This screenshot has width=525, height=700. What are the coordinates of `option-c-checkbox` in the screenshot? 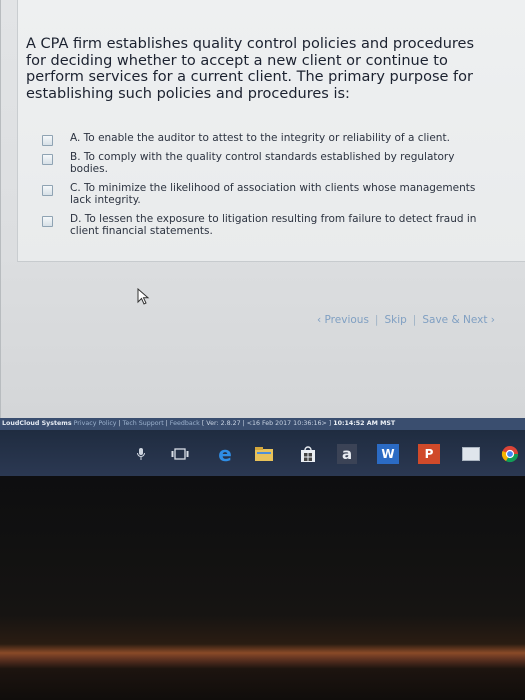 It's located at (47, 190).